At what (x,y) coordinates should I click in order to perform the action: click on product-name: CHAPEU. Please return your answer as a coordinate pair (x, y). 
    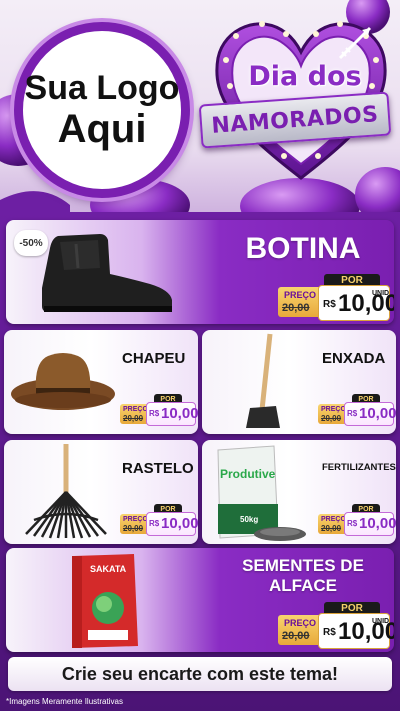
    Looking at the image, I should click on (154, 358).